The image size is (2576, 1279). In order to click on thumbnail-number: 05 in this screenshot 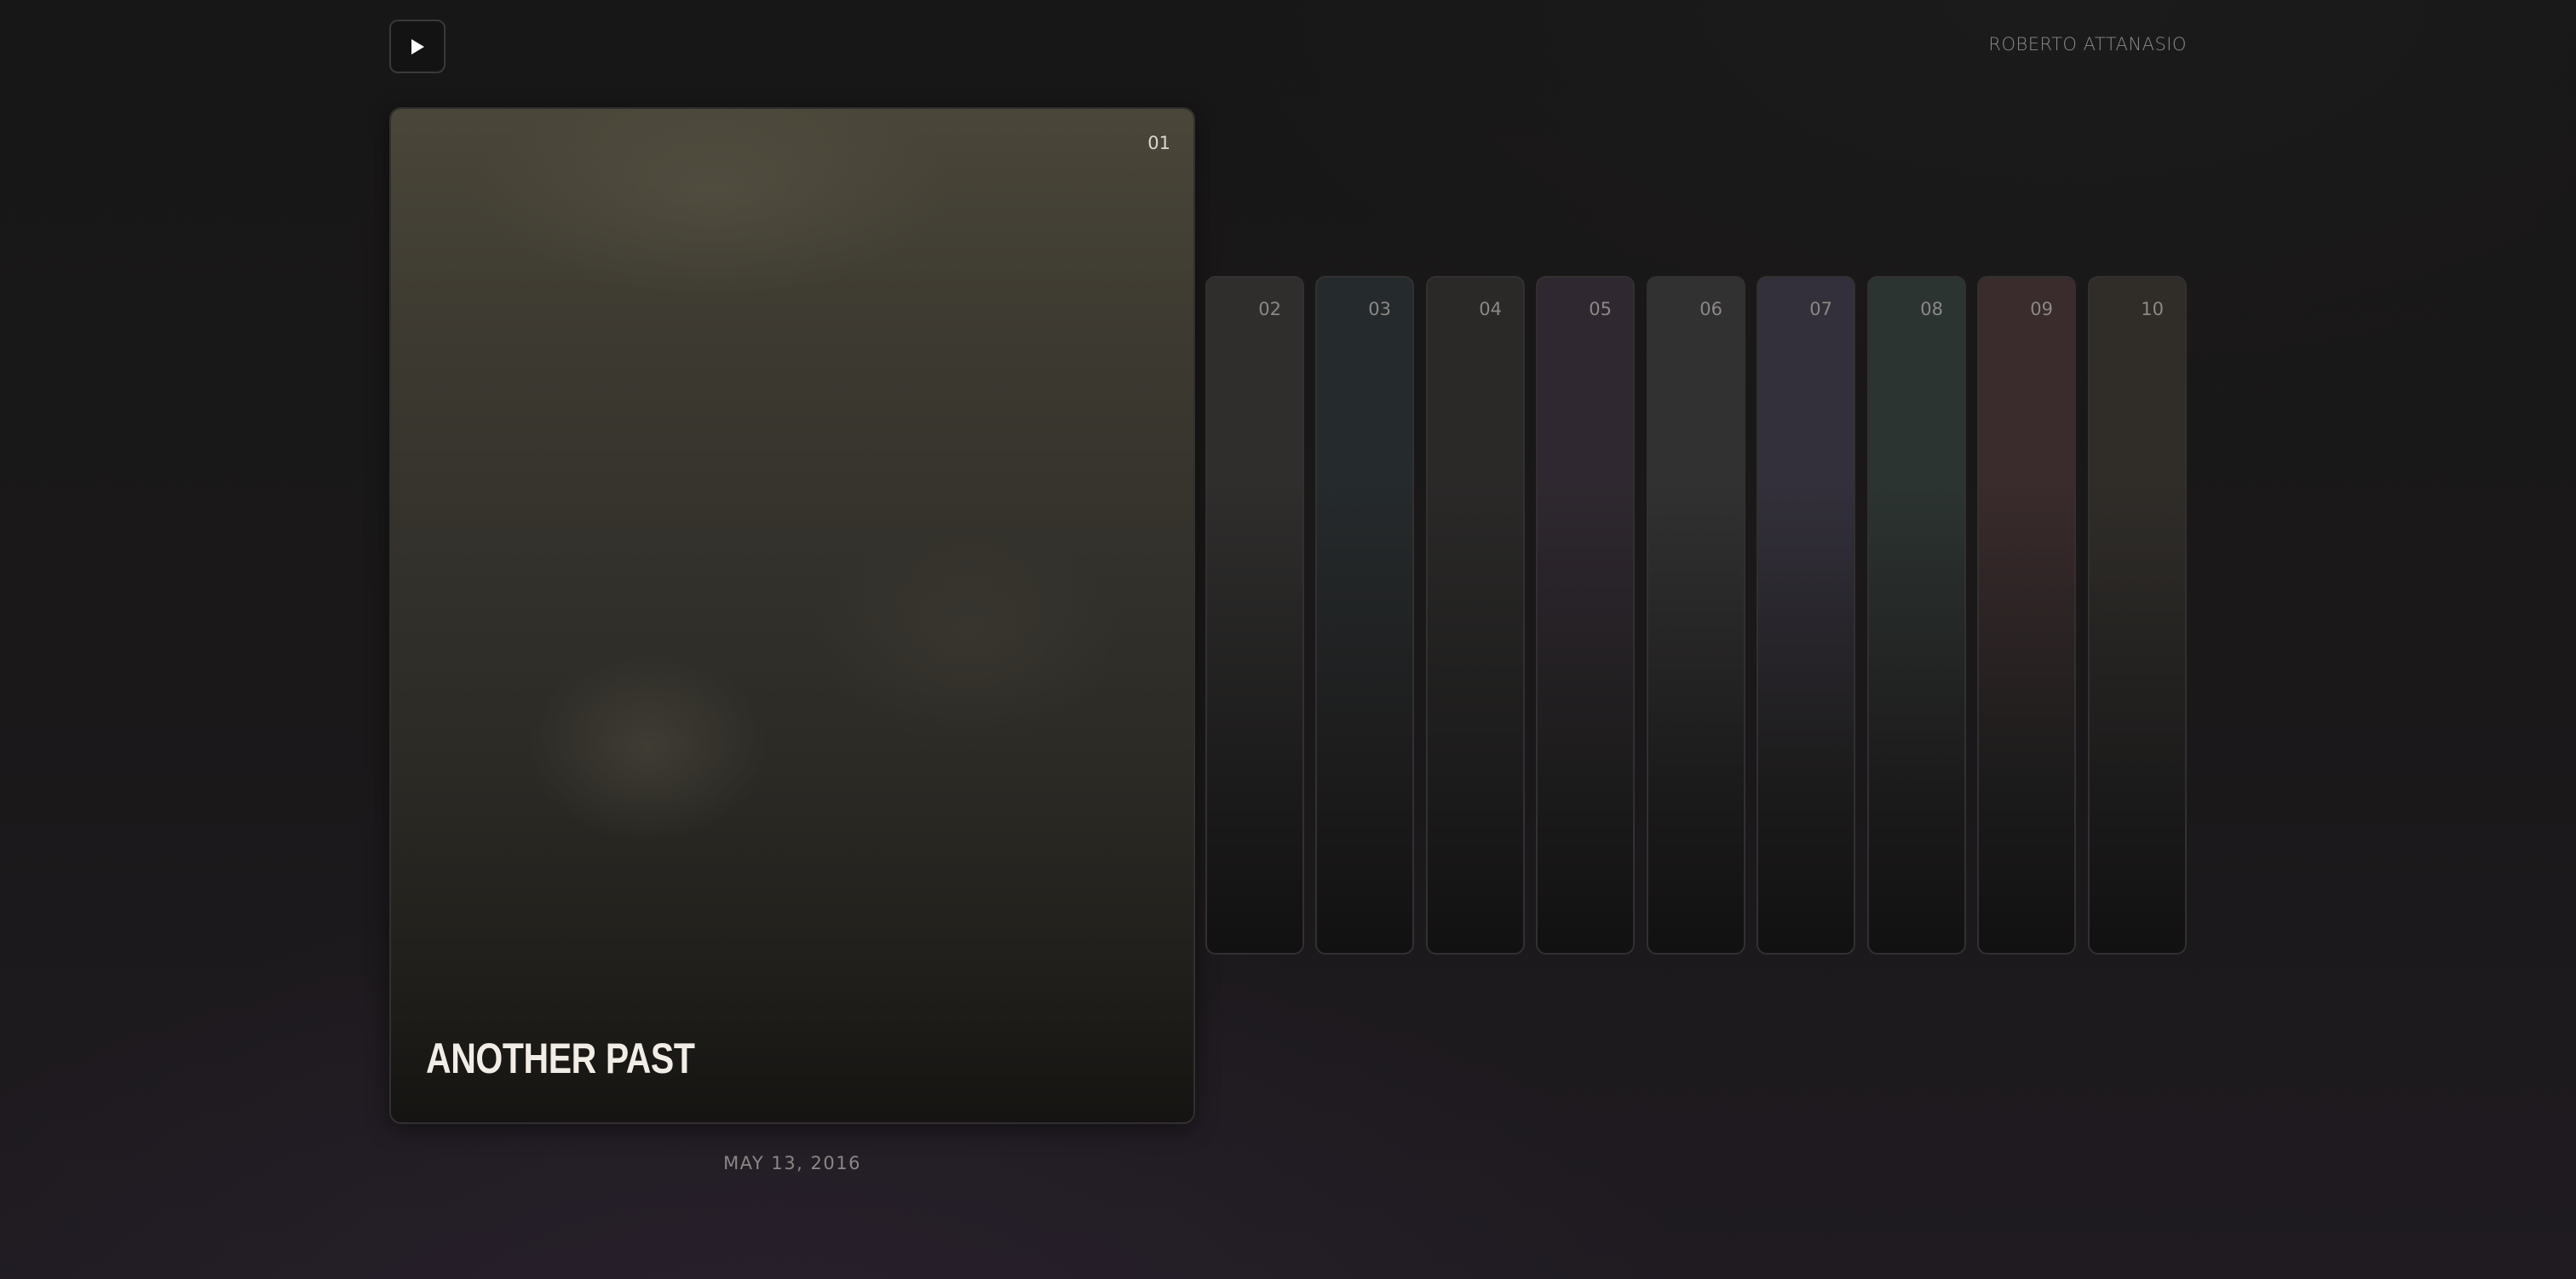, I will do `click(1601, 309)`.